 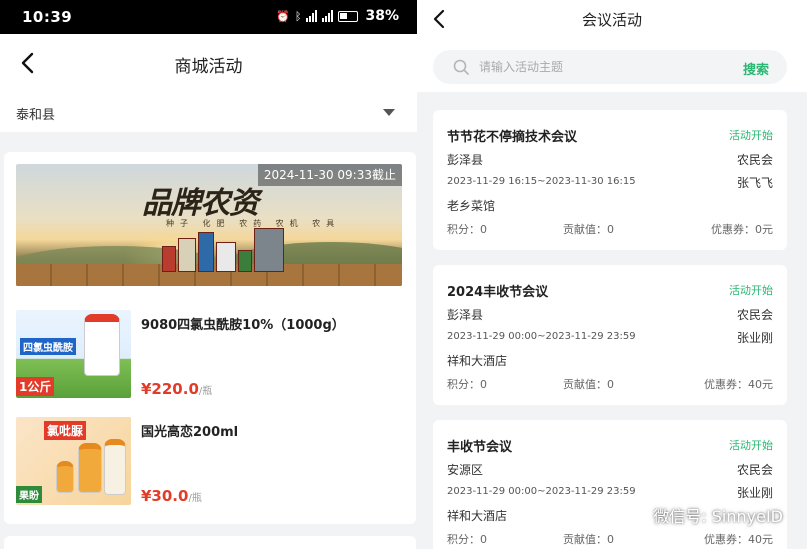 I want to click on search-bar: 搜索, so click(x=610, y=67).